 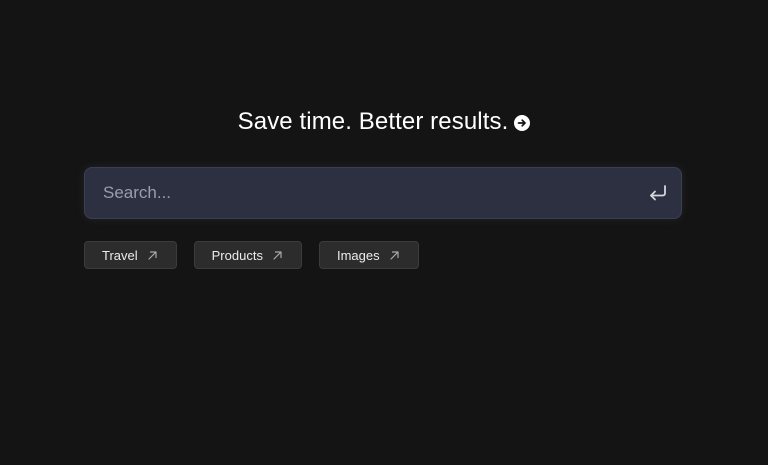 I want to click on arrow-right-circle-icon, so click(x=522, y=122).